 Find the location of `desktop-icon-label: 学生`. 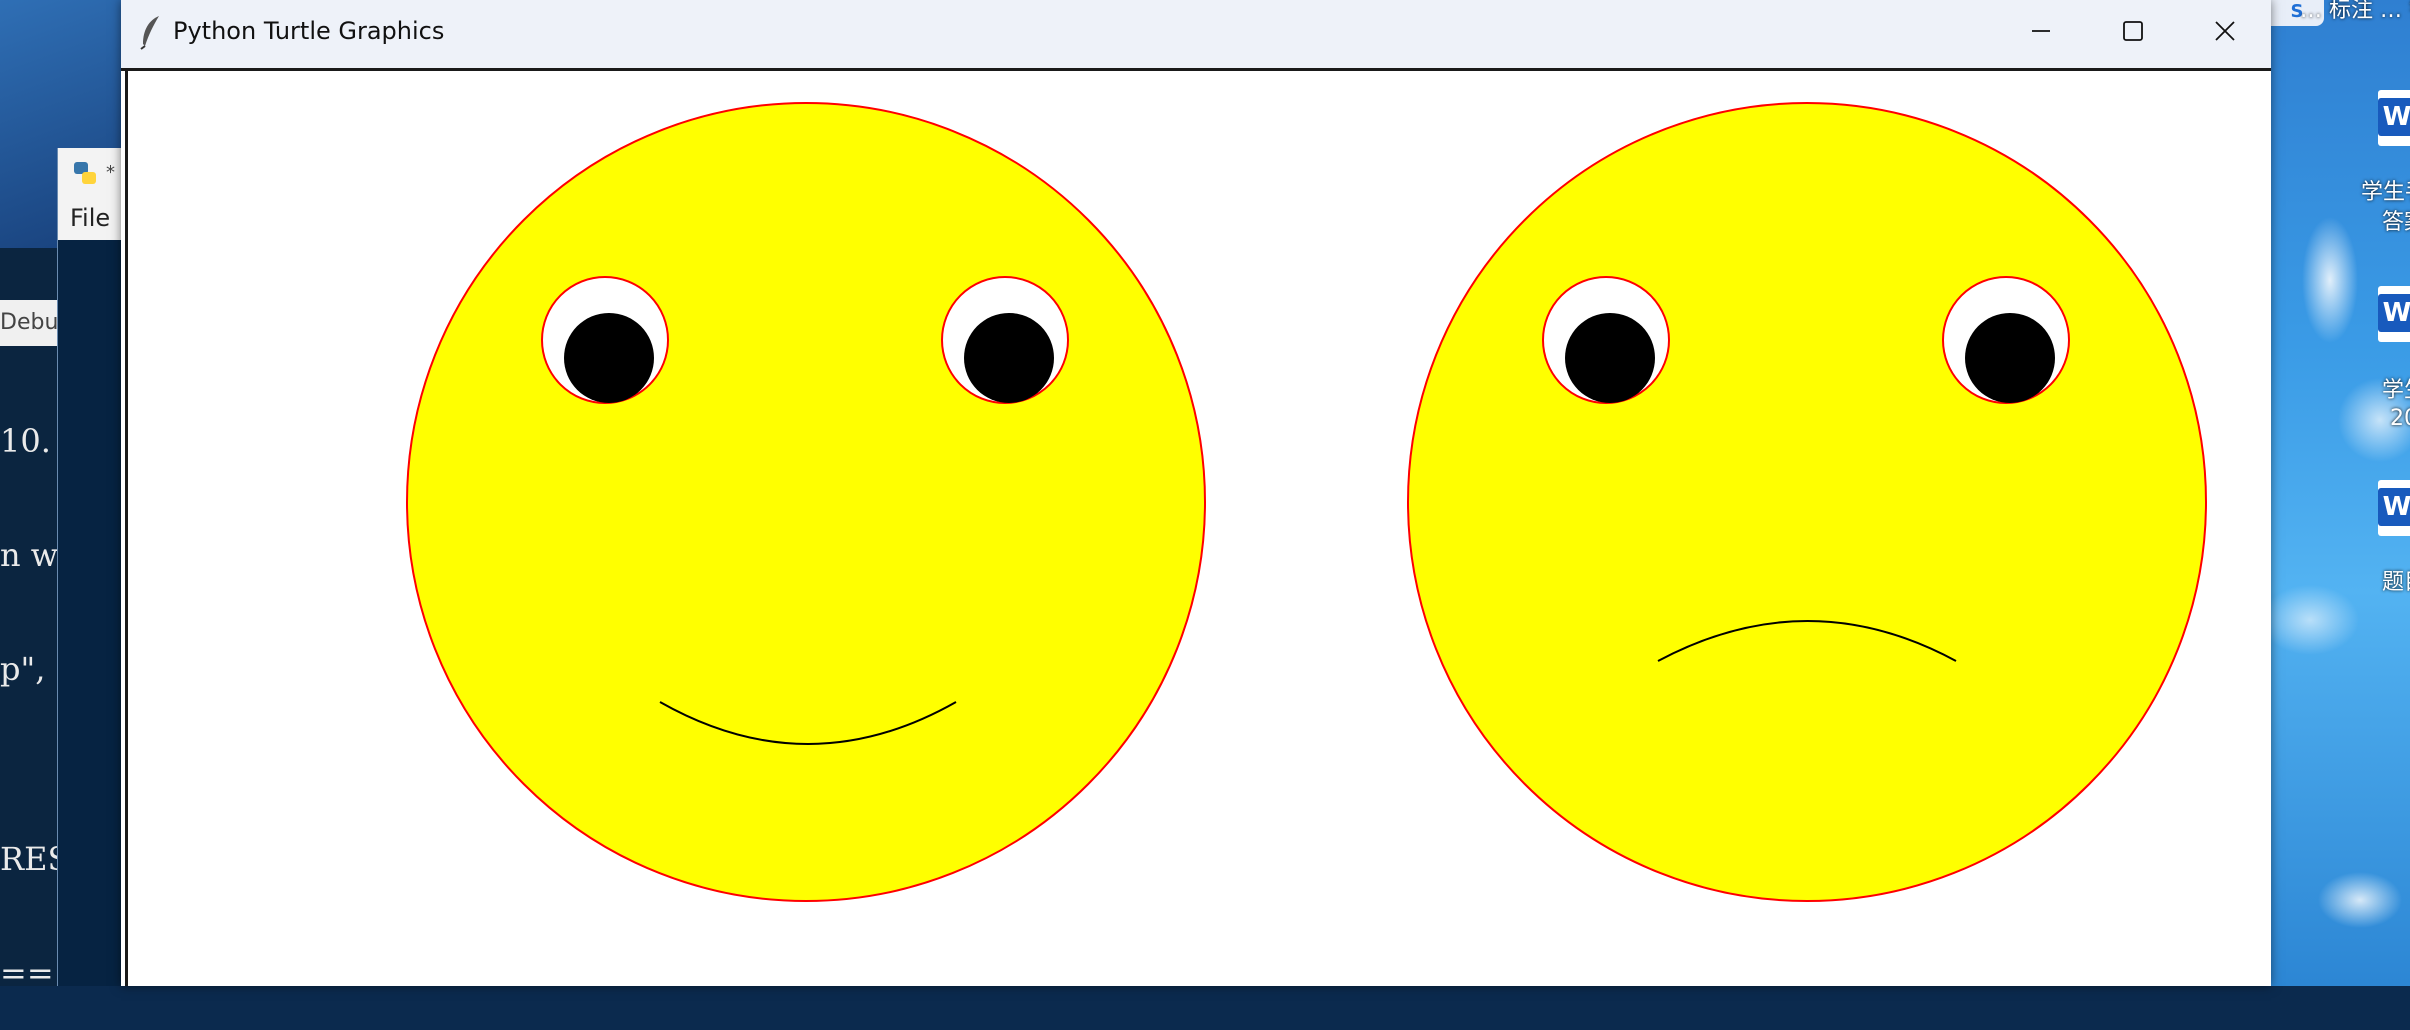

desktop-icon-label: 学生 is located at coordinates (2395, 390).